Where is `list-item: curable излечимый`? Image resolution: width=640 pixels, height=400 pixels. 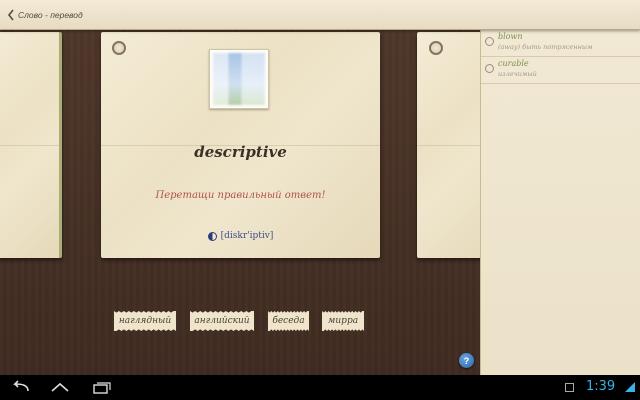
list-item: curable излечимый is located at coordinates (560, 70).